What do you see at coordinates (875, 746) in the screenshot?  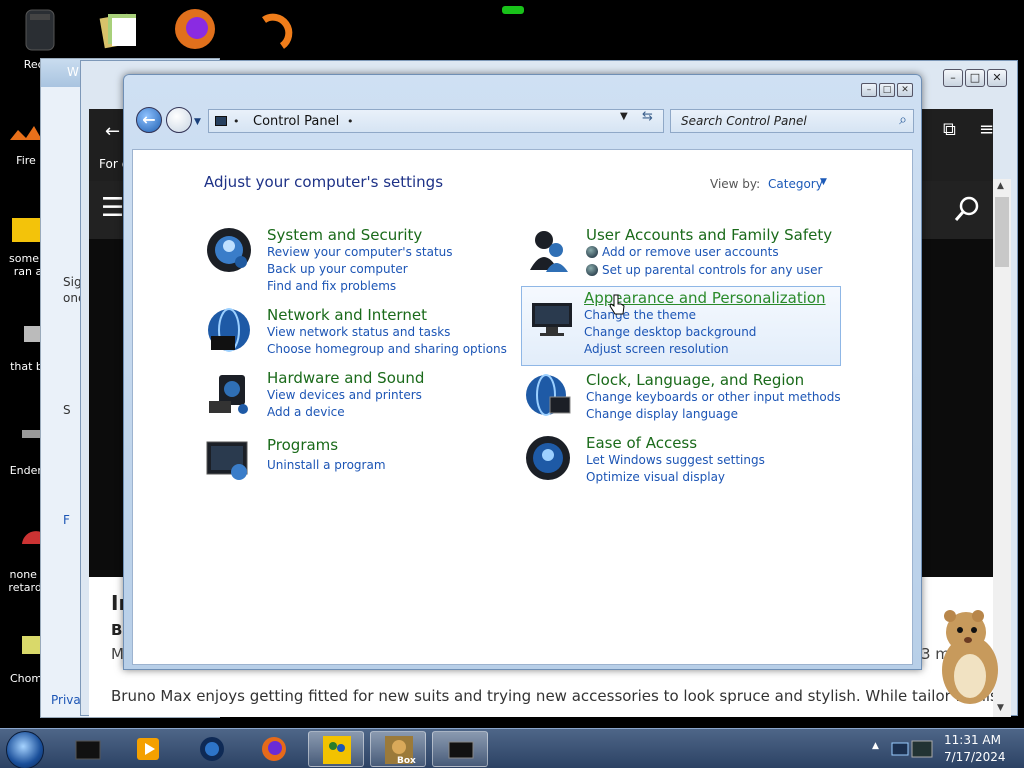 I see `tray-expand-icon: ▲` at bounding box center [875, 746].